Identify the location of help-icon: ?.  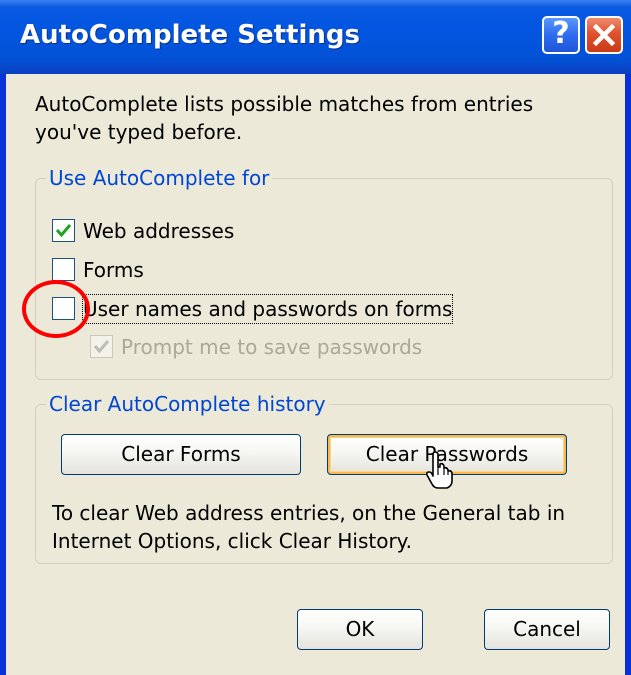
(561, 33).